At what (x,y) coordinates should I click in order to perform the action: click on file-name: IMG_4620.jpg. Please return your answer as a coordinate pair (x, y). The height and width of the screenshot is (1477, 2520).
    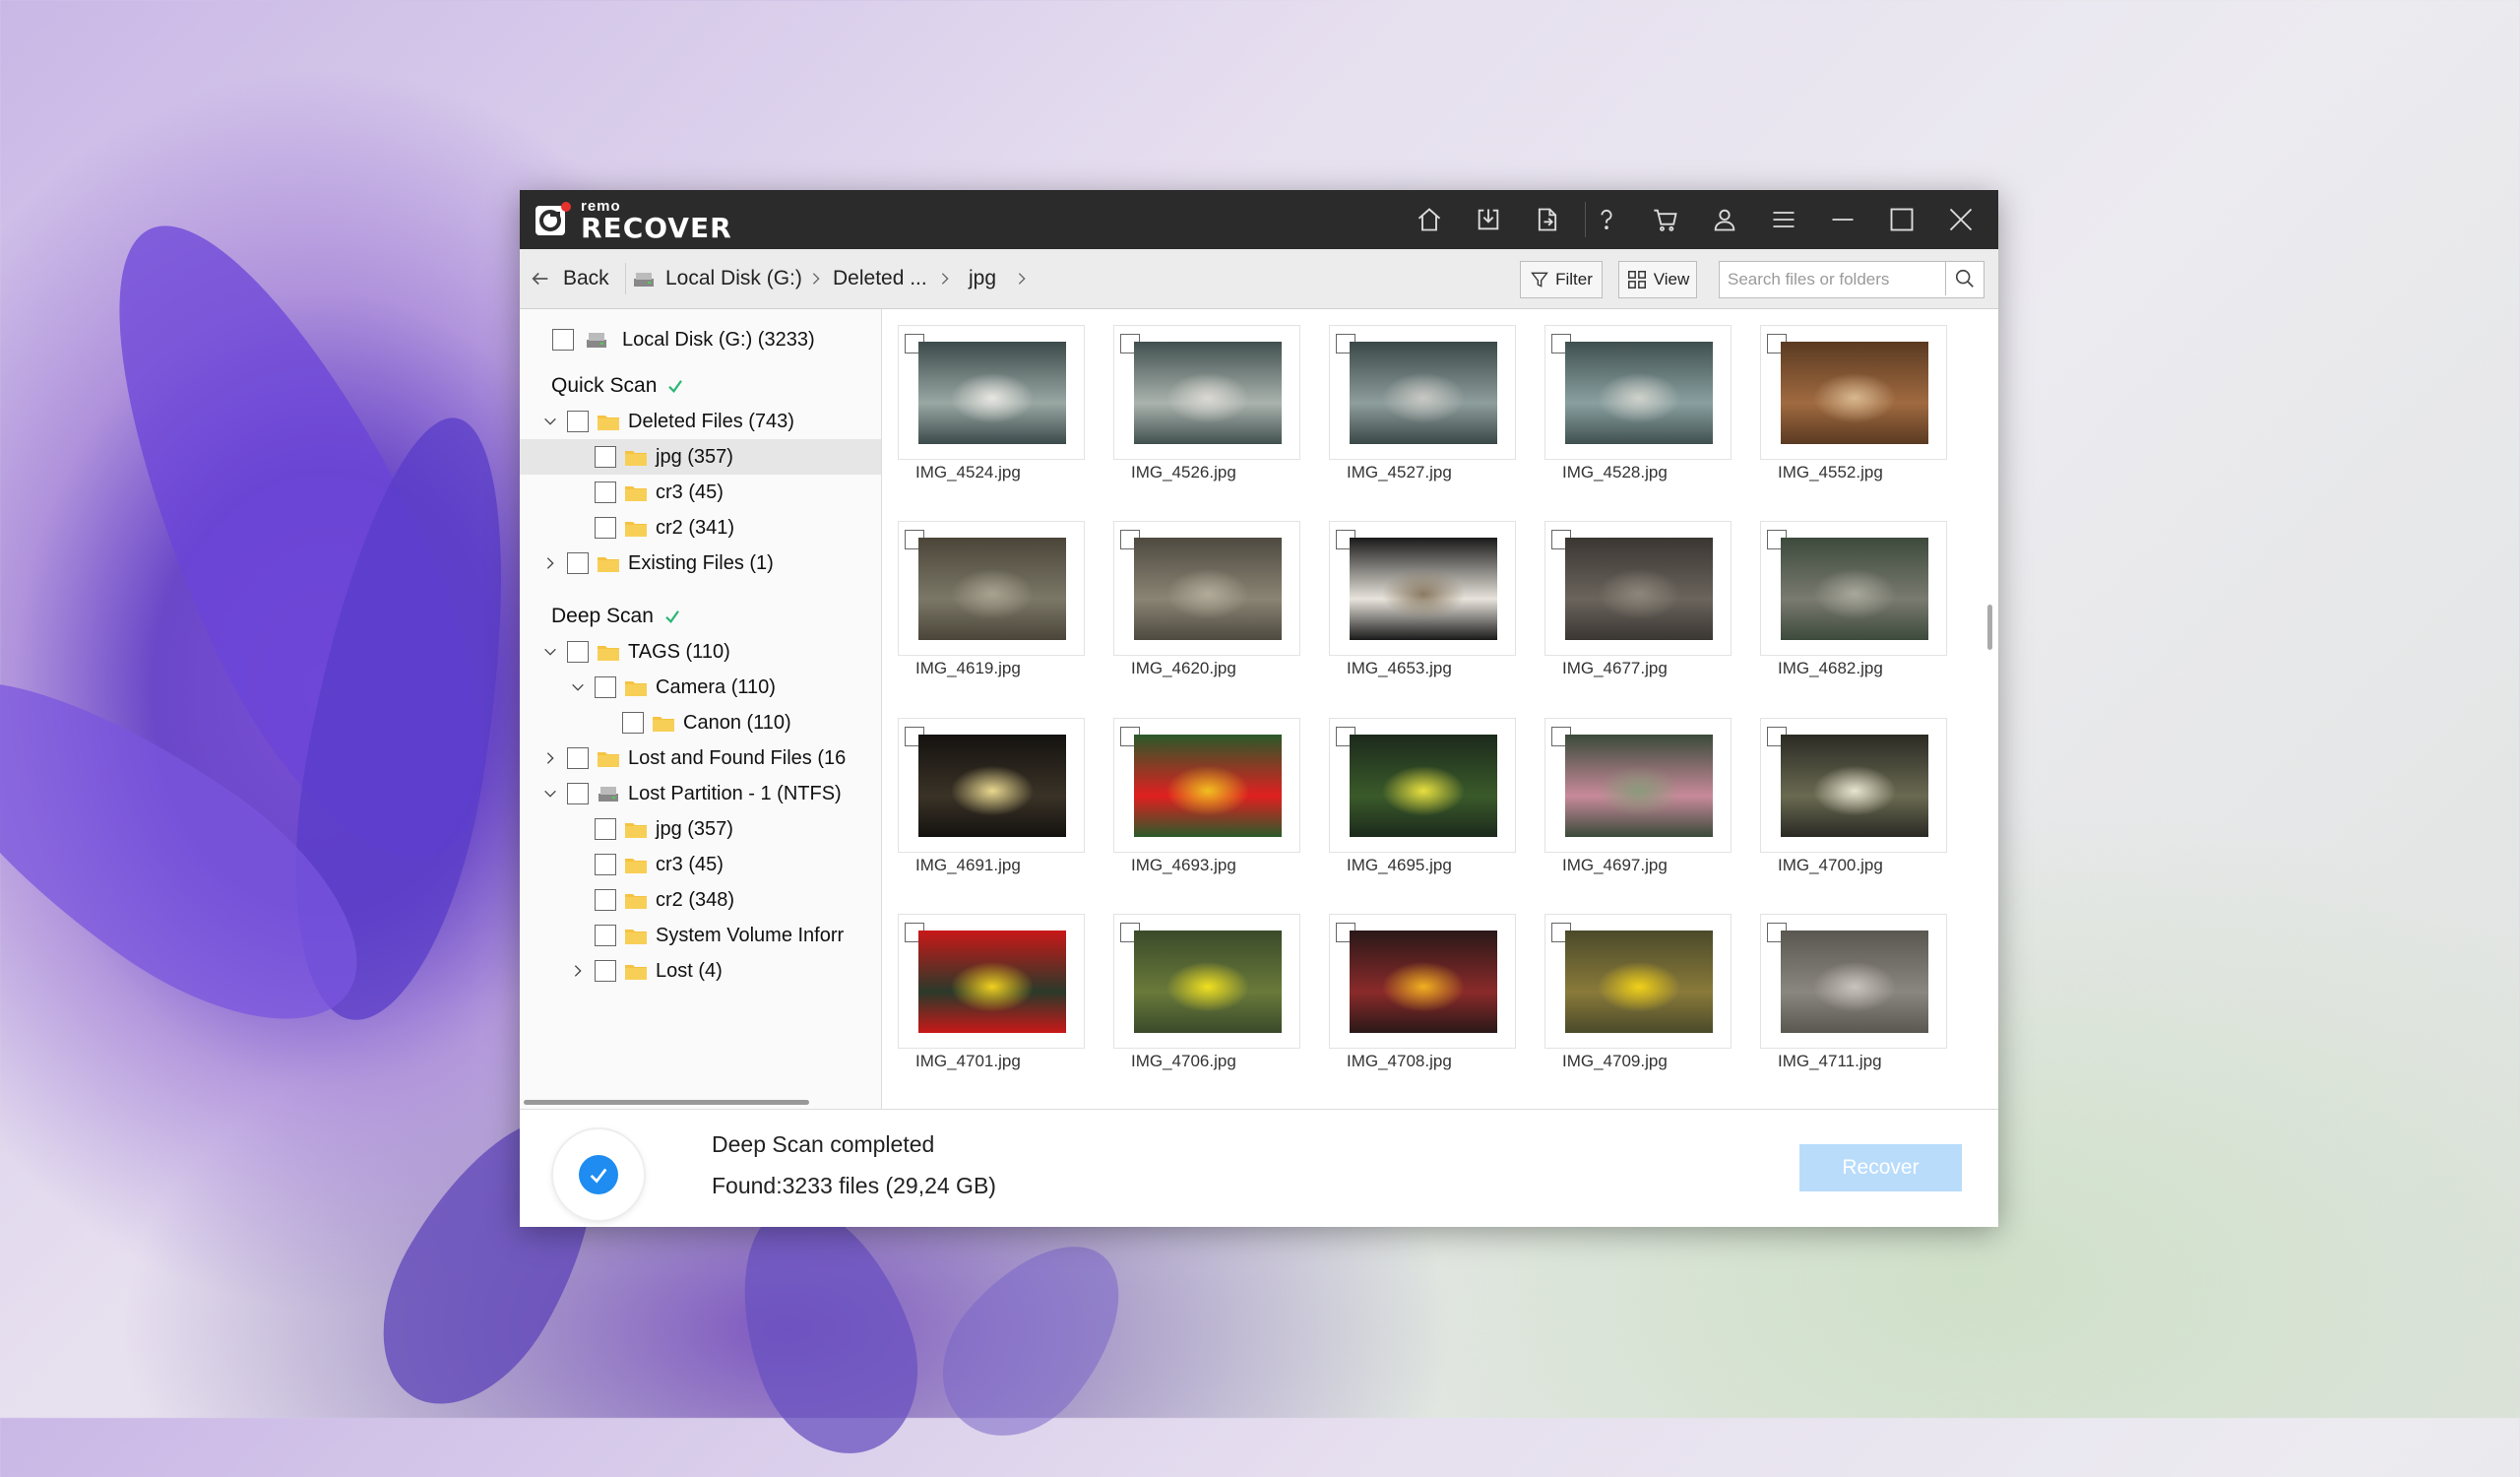
    Looking at the image, I should click on (1183, 668).